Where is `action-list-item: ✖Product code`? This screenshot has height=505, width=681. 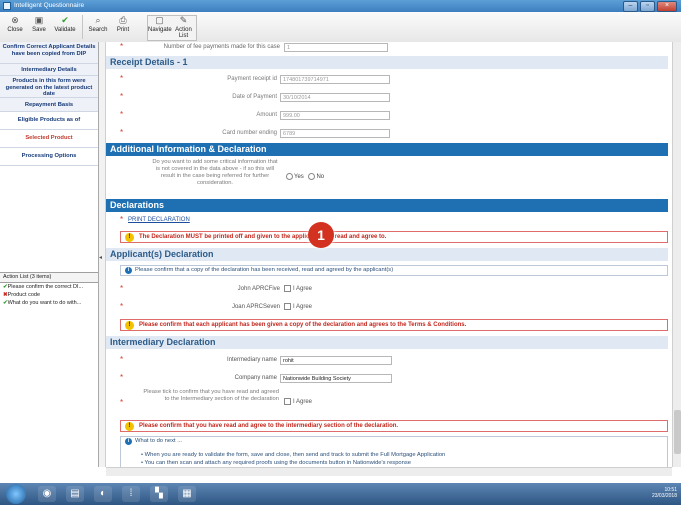
action-list-item: ✖Product code is located at coordinates (49, 295).